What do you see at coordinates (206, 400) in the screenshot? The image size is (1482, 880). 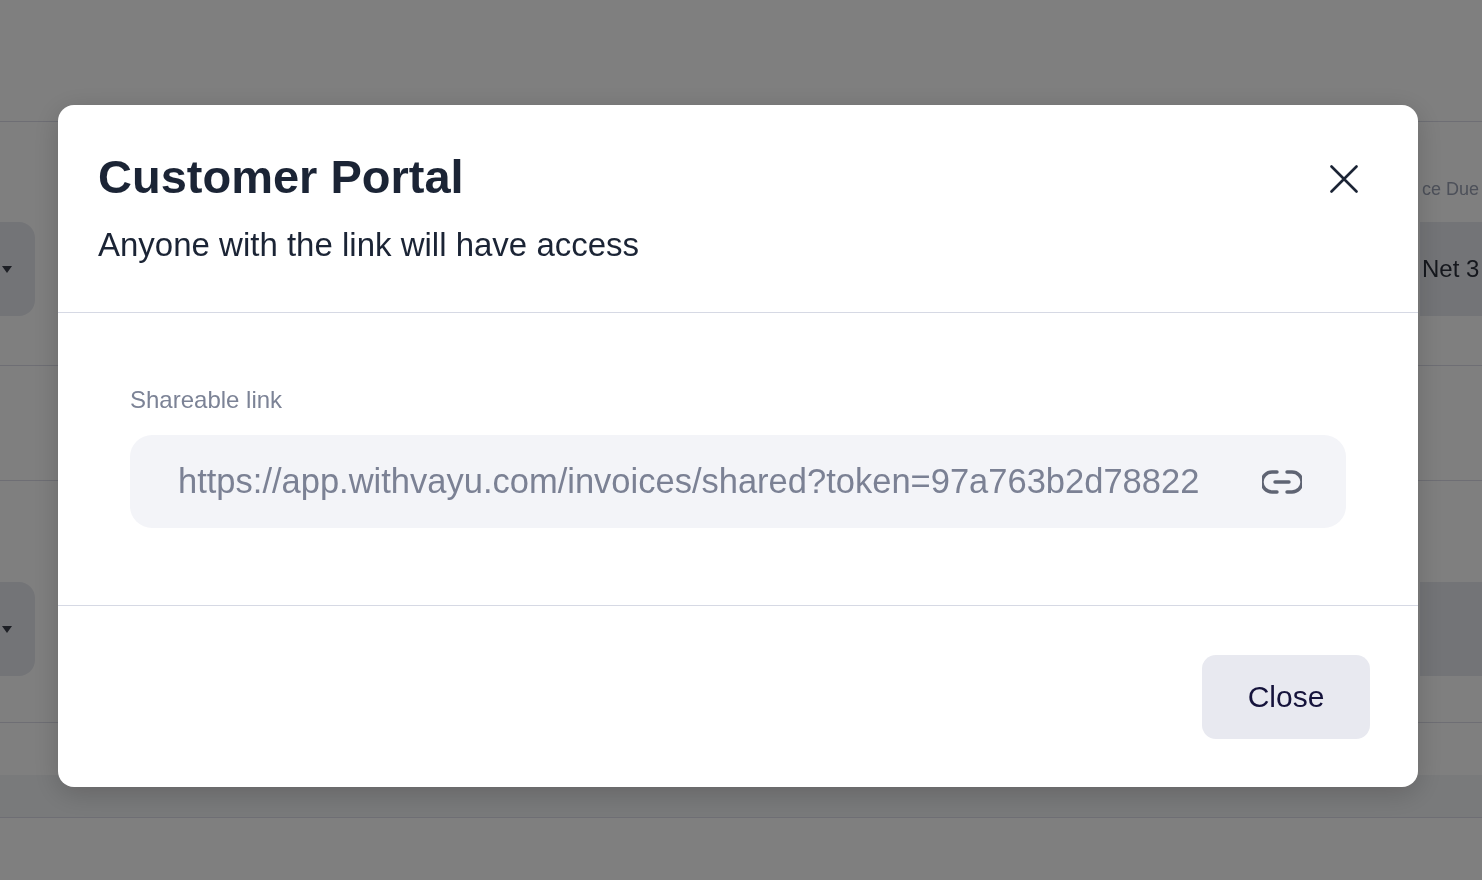 I see `field-label: Shareable link` at bounding box center [206, 400].